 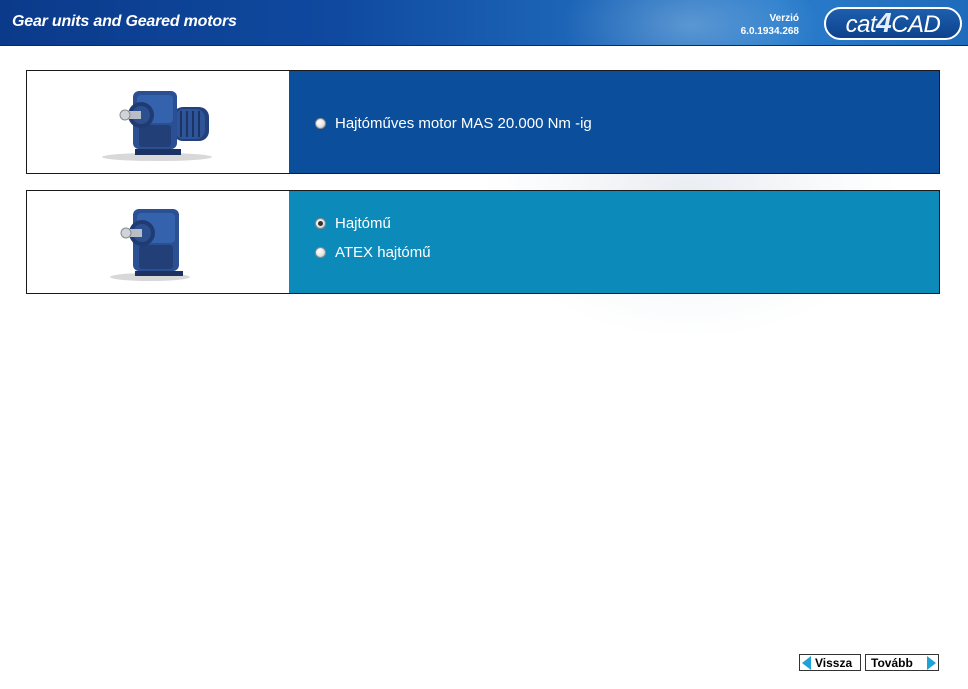 I want to click on radio-option-atex-gear-unit: ATEX hajtómű, so click(x=373, y=252).